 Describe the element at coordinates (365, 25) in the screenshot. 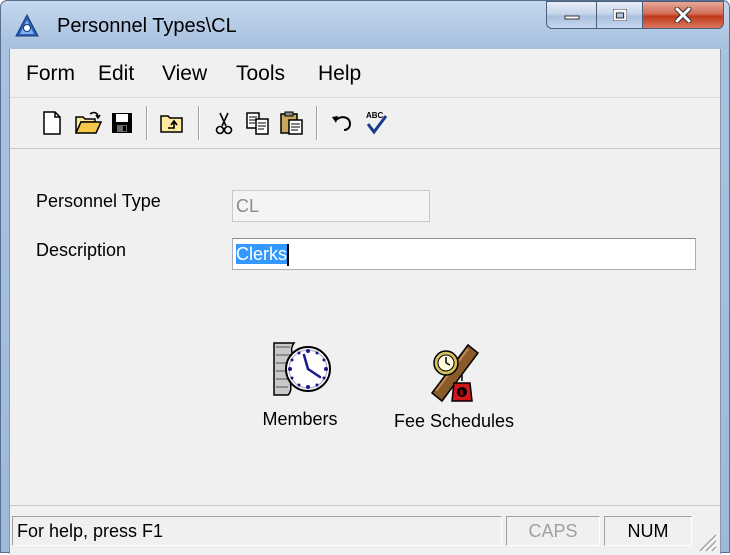

I see `title-bar: Personnel Types\CL` at that location.